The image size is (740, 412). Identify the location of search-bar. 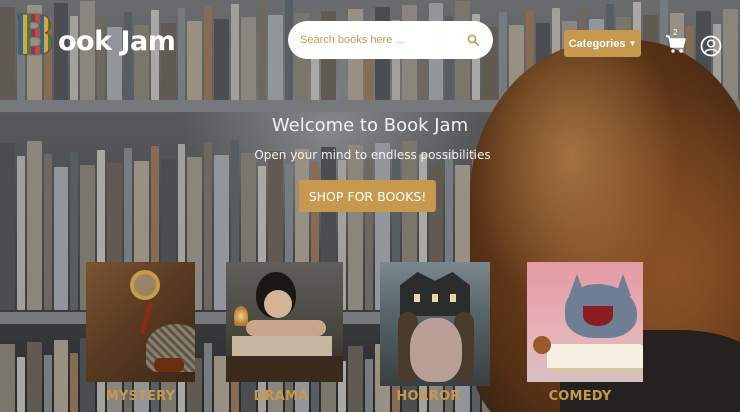
(390, 40).